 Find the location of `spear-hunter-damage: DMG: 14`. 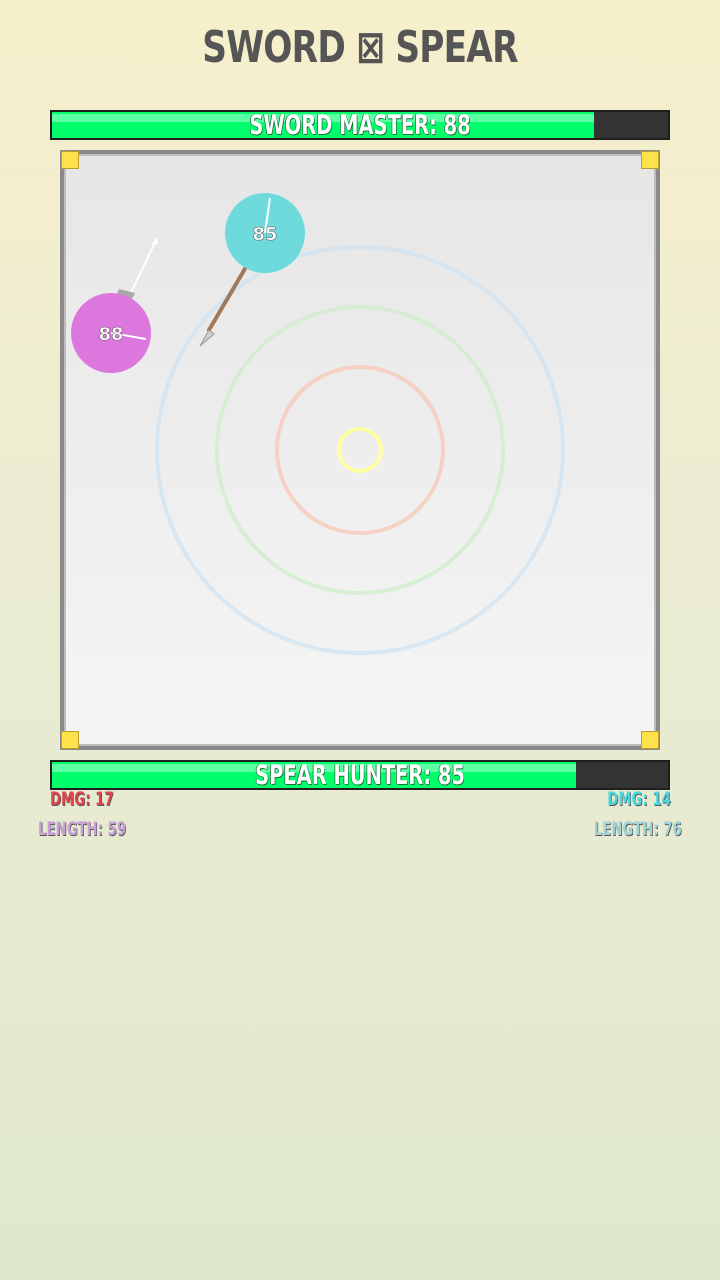

spear-hunter-damage: DMG: 14 is located at coordinates (639, 799).